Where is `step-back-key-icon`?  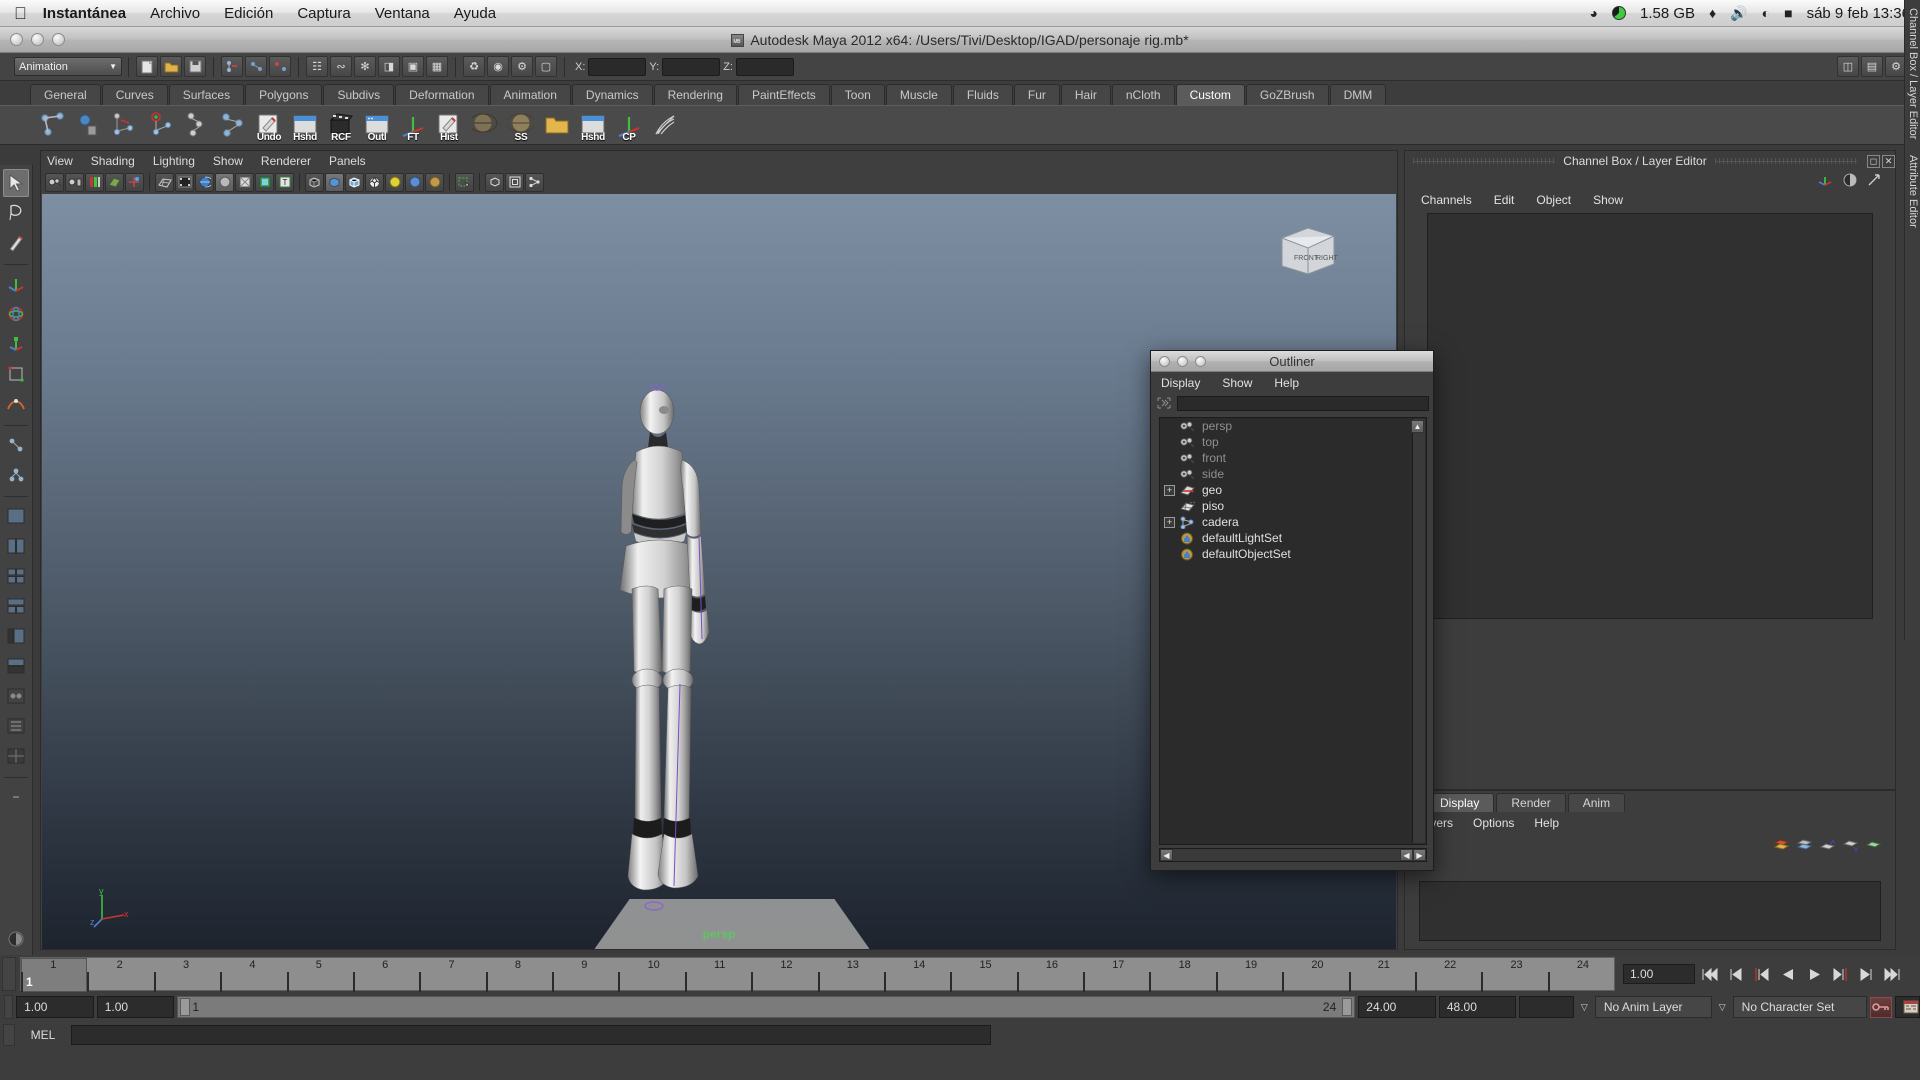
step-back-key-icon is located at coordinates (1736, 974).